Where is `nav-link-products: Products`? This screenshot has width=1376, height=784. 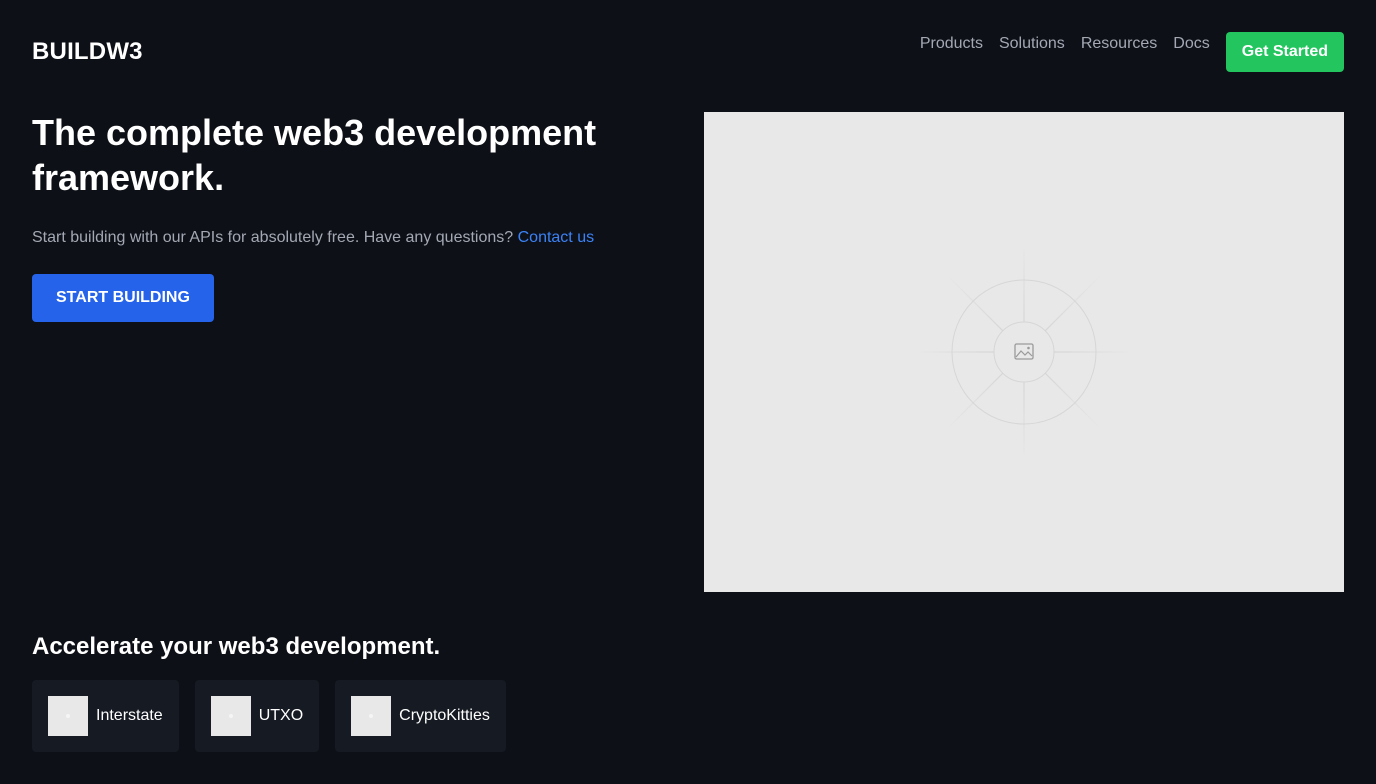 nav-link-products: Products is located at coordinates (951, 44).